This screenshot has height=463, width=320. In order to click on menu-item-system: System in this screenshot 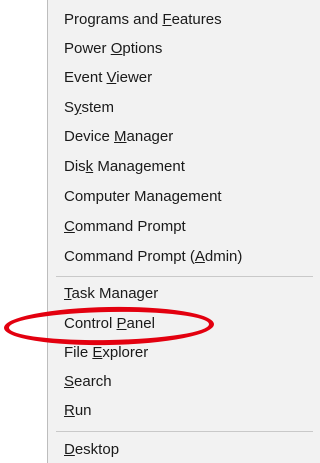, I will do `click(184, 108)`.